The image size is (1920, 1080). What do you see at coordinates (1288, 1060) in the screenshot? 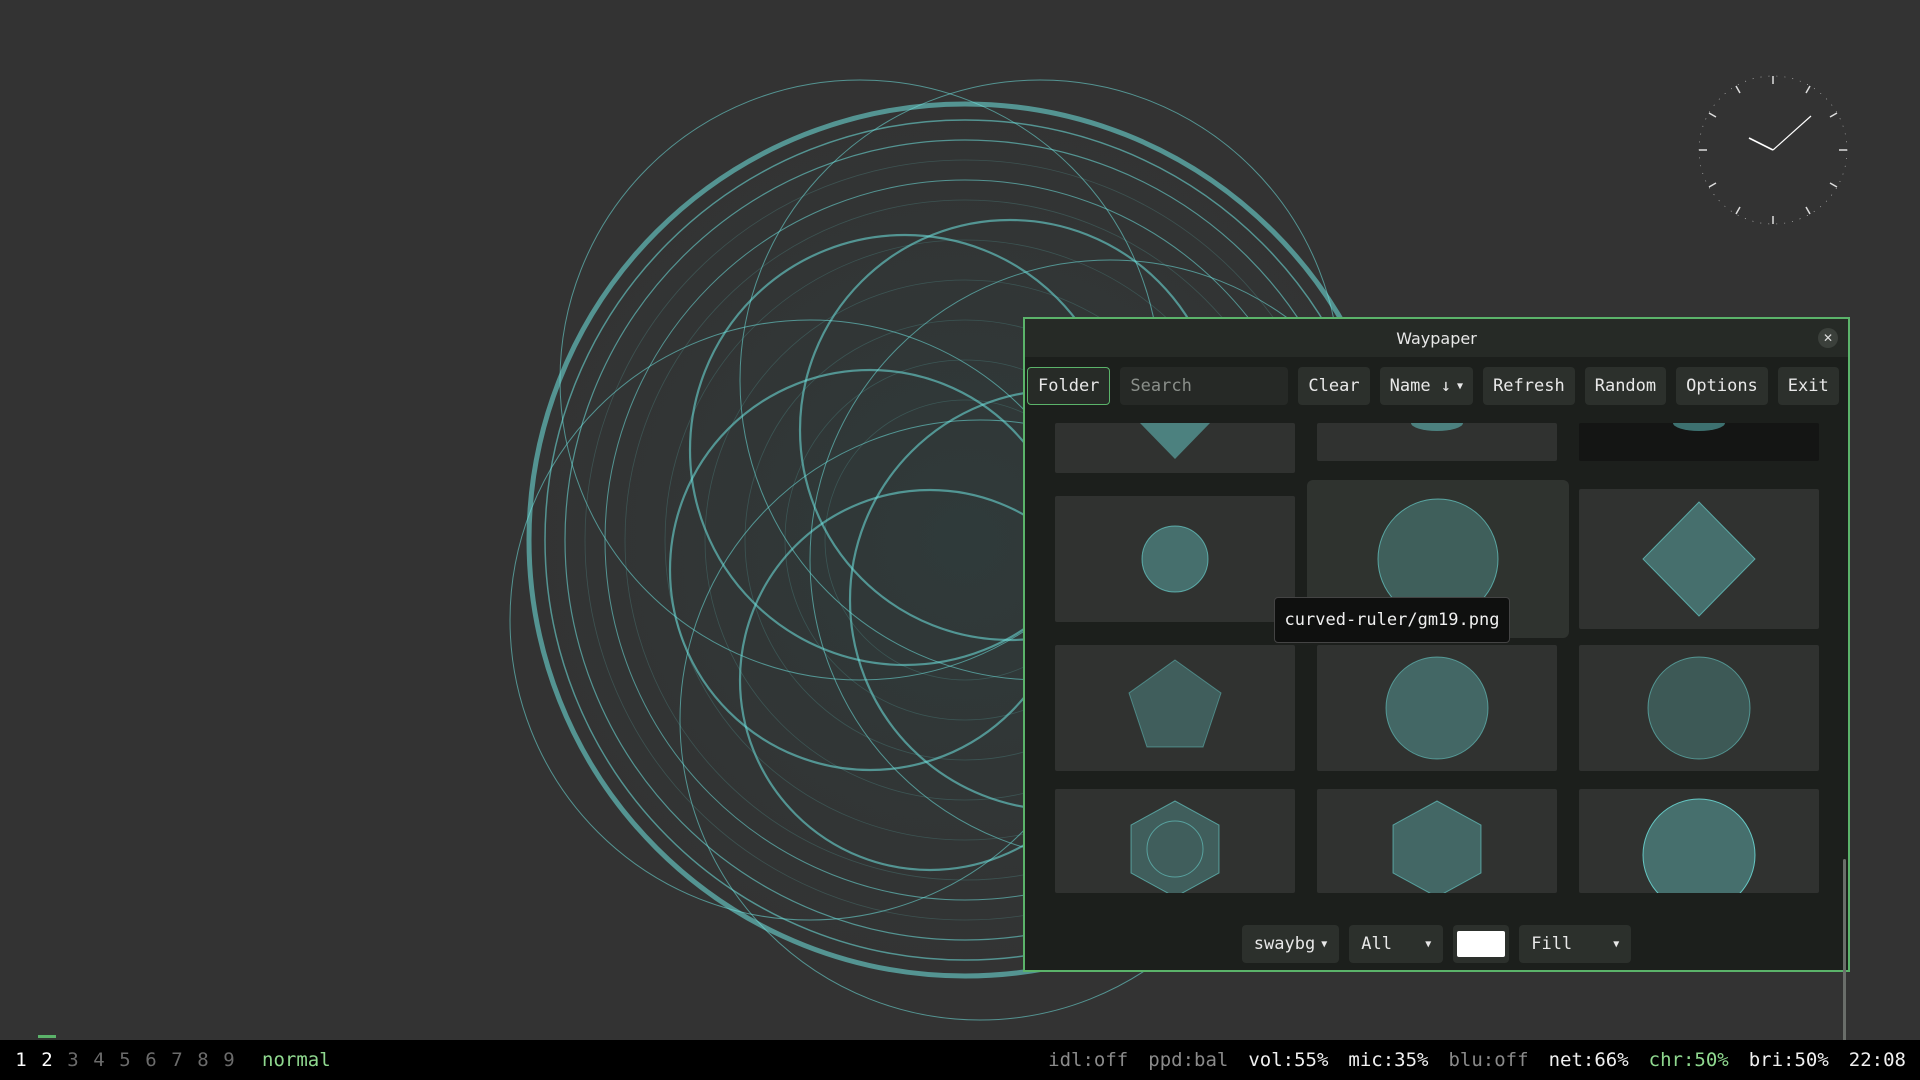
I see `status-item: vol:55%` at bounding box center [1288, 1060].